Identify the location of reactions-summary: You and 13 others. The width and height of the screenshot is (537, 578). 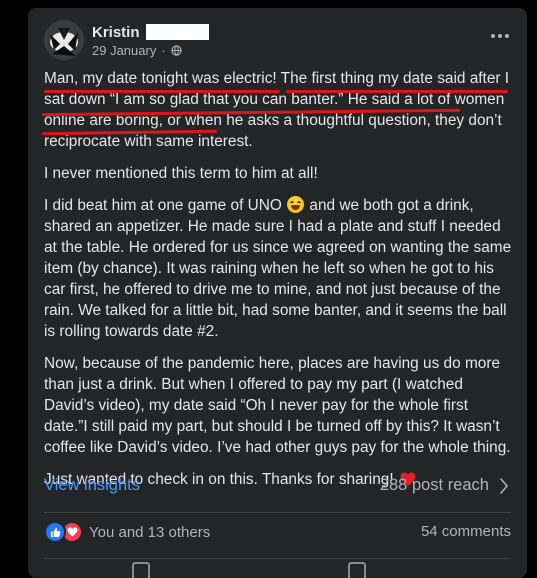
(127, 532).